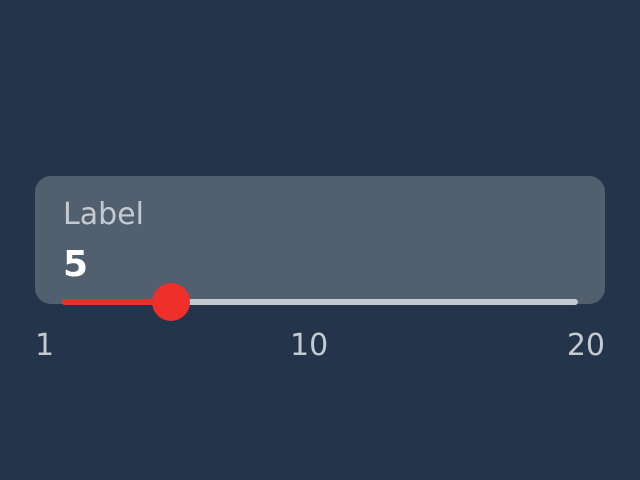 This screenshot has width=640, height=480. I want to click on slider-max-label: 20, so click(585, 345).